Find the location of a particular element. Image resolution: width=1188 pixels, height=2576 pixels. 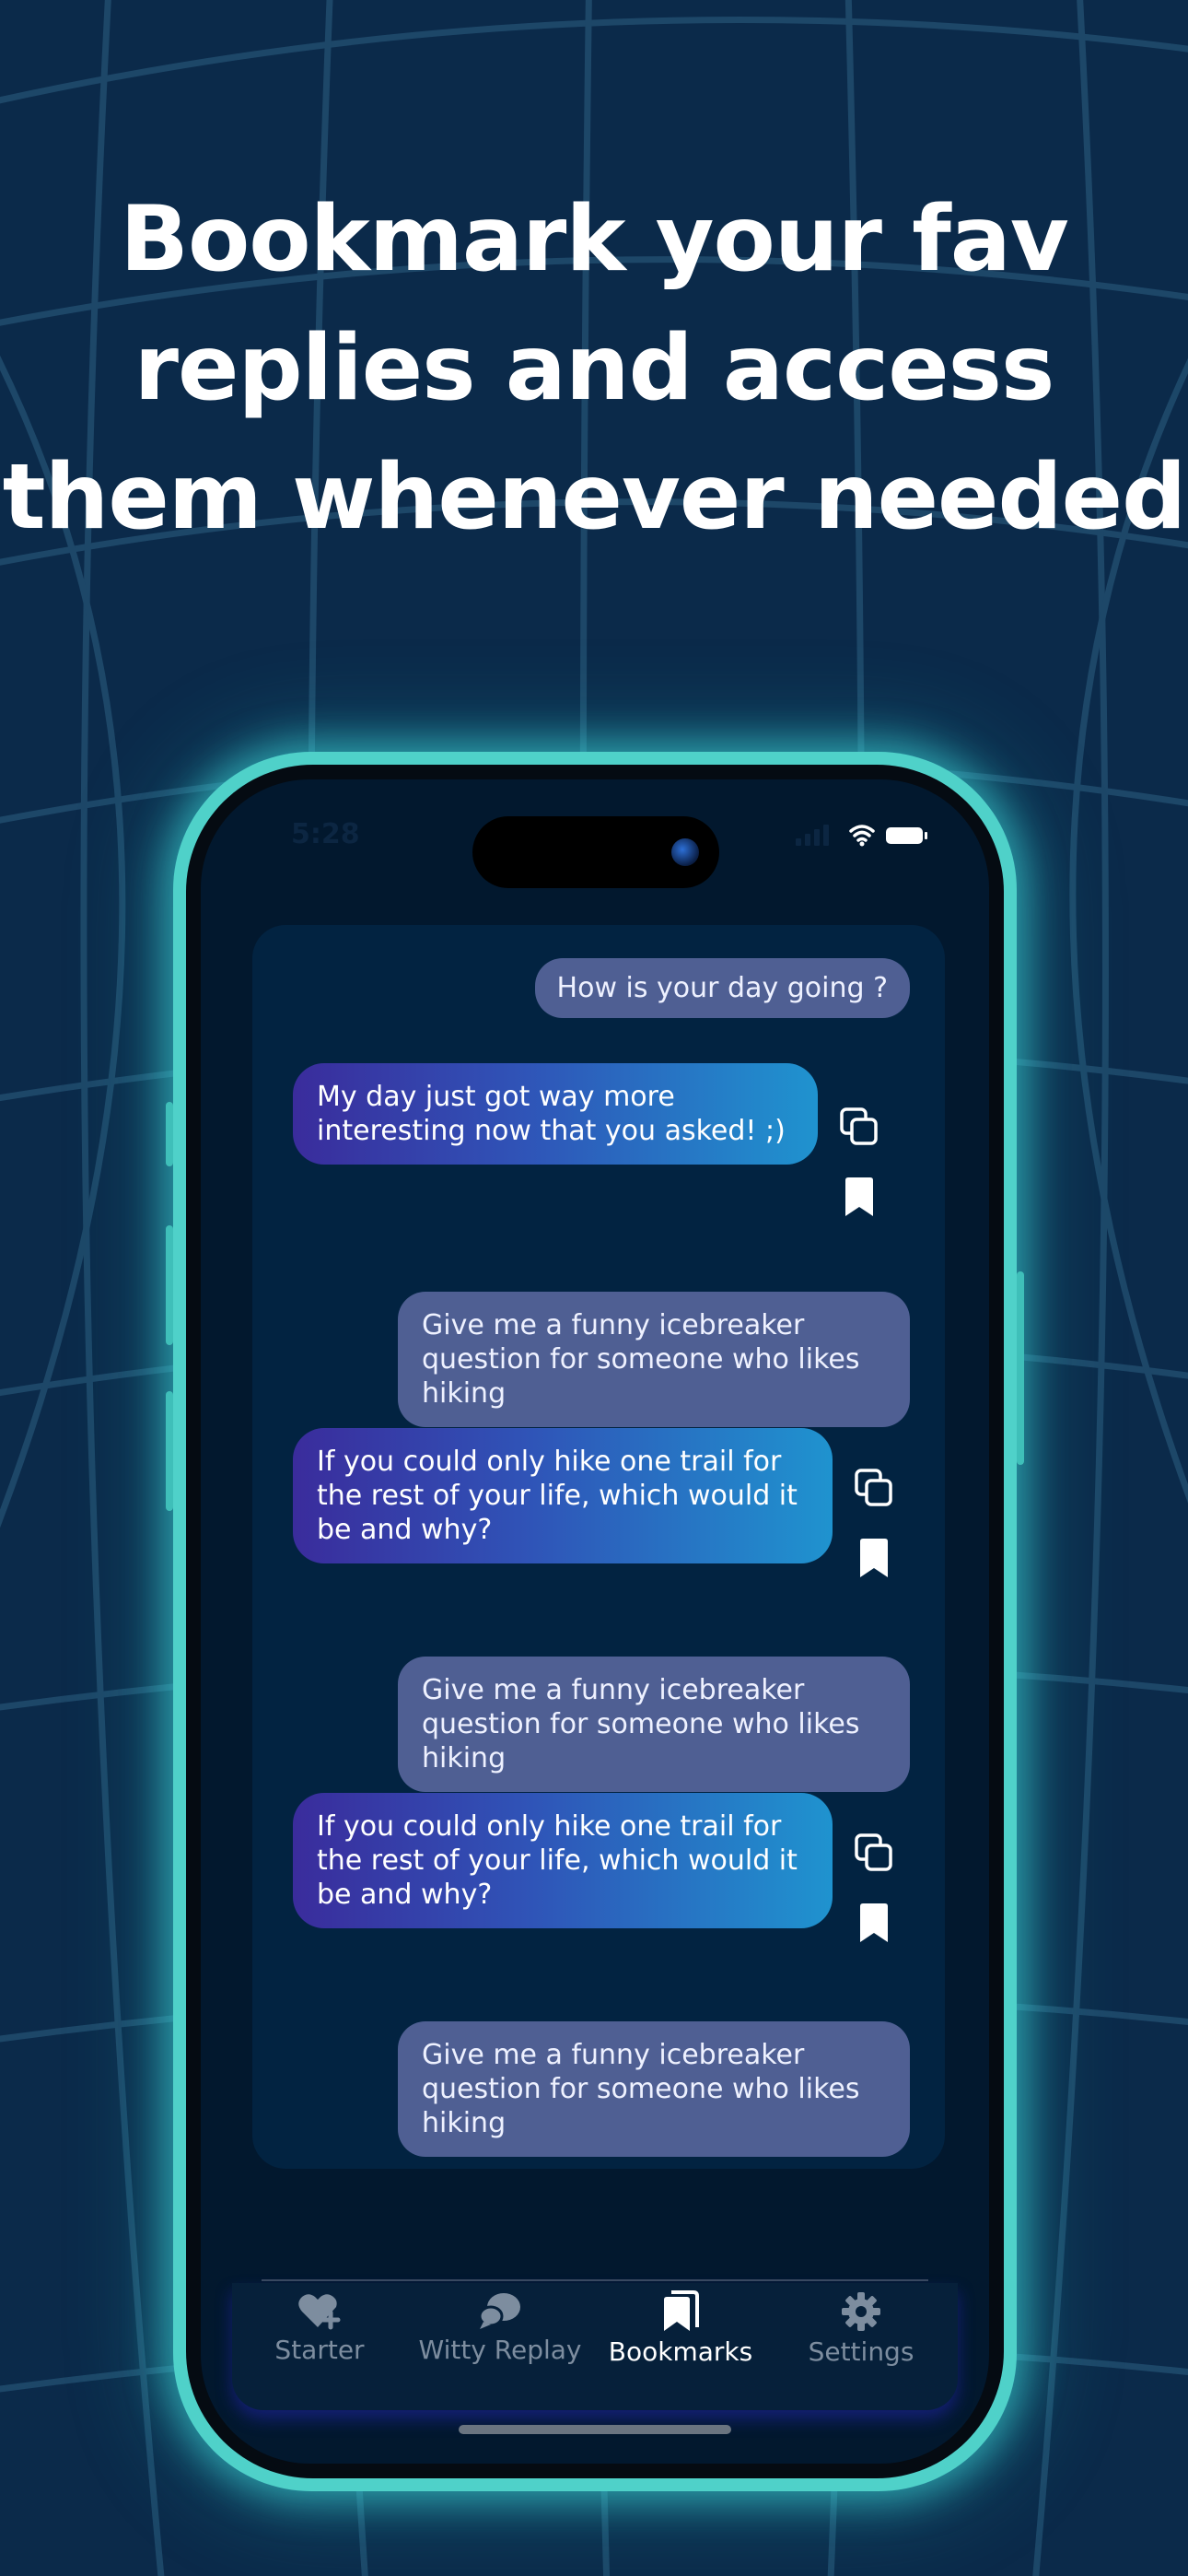

gear-icon is located at coordinates (861, 2311).